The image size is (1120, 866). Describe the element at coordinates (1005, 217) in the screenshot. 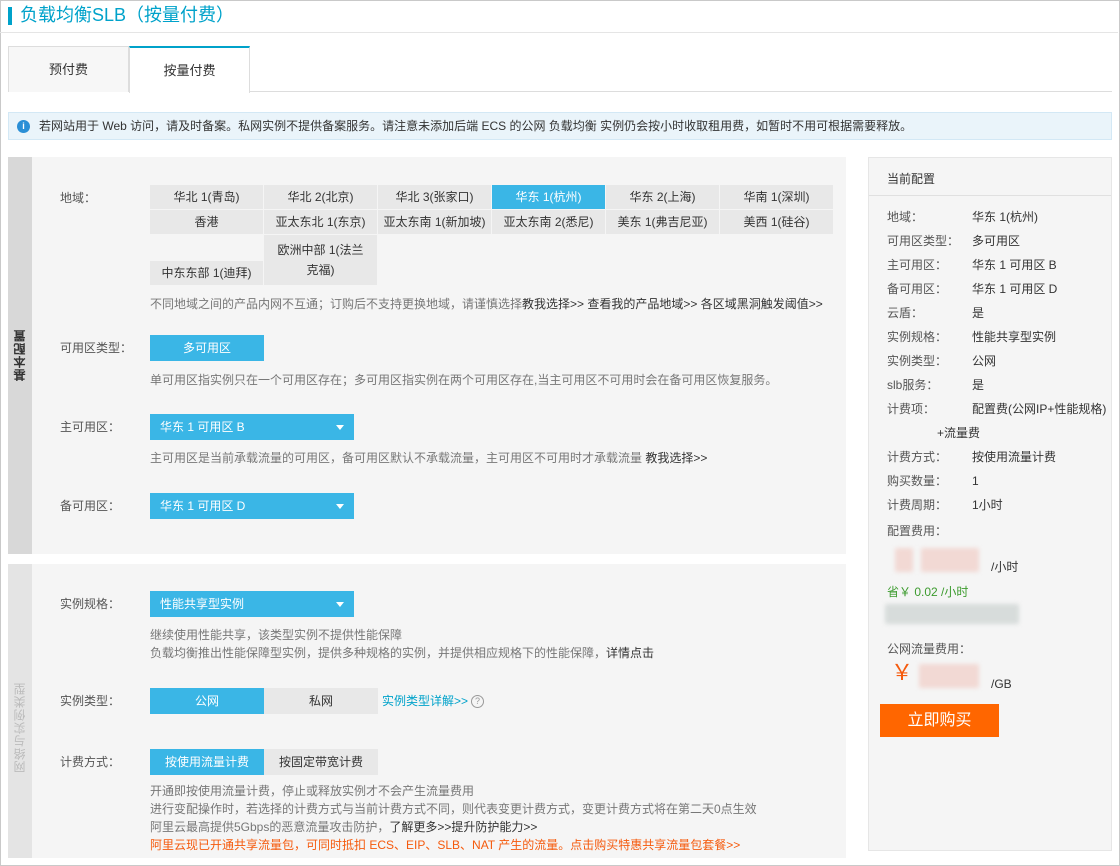

I see `summary-value: 华东 1(杭州)` at that location.